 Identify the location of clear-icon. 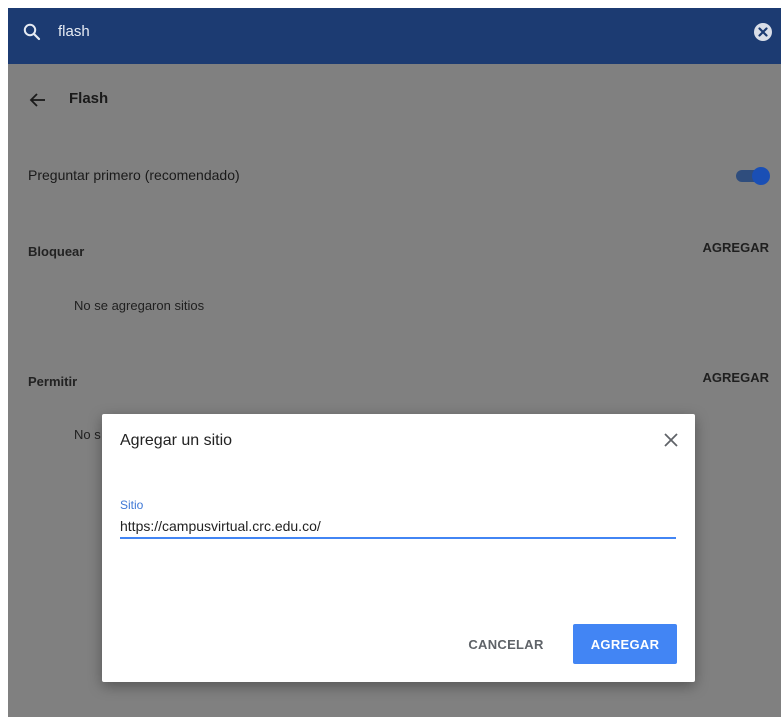
(763, 32).